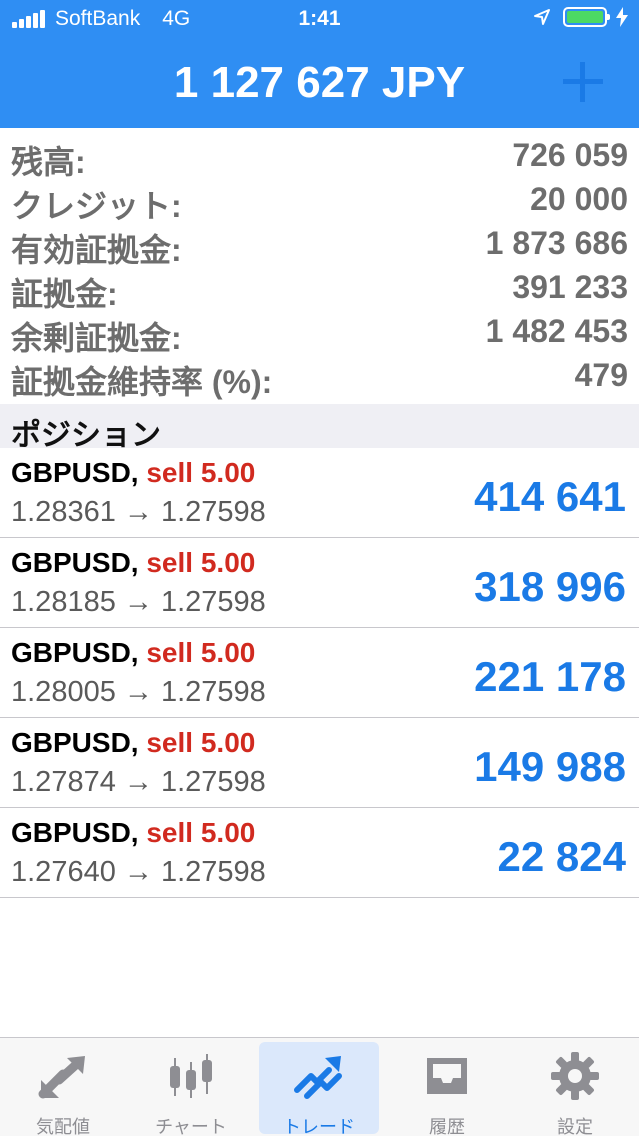 This screenshot has width=639, height=1136. Describe the element at coordinates (319, 376) in the screenshot. I see `summary-row-margin-level: 証拠金維持率 (%): 479` at that location.